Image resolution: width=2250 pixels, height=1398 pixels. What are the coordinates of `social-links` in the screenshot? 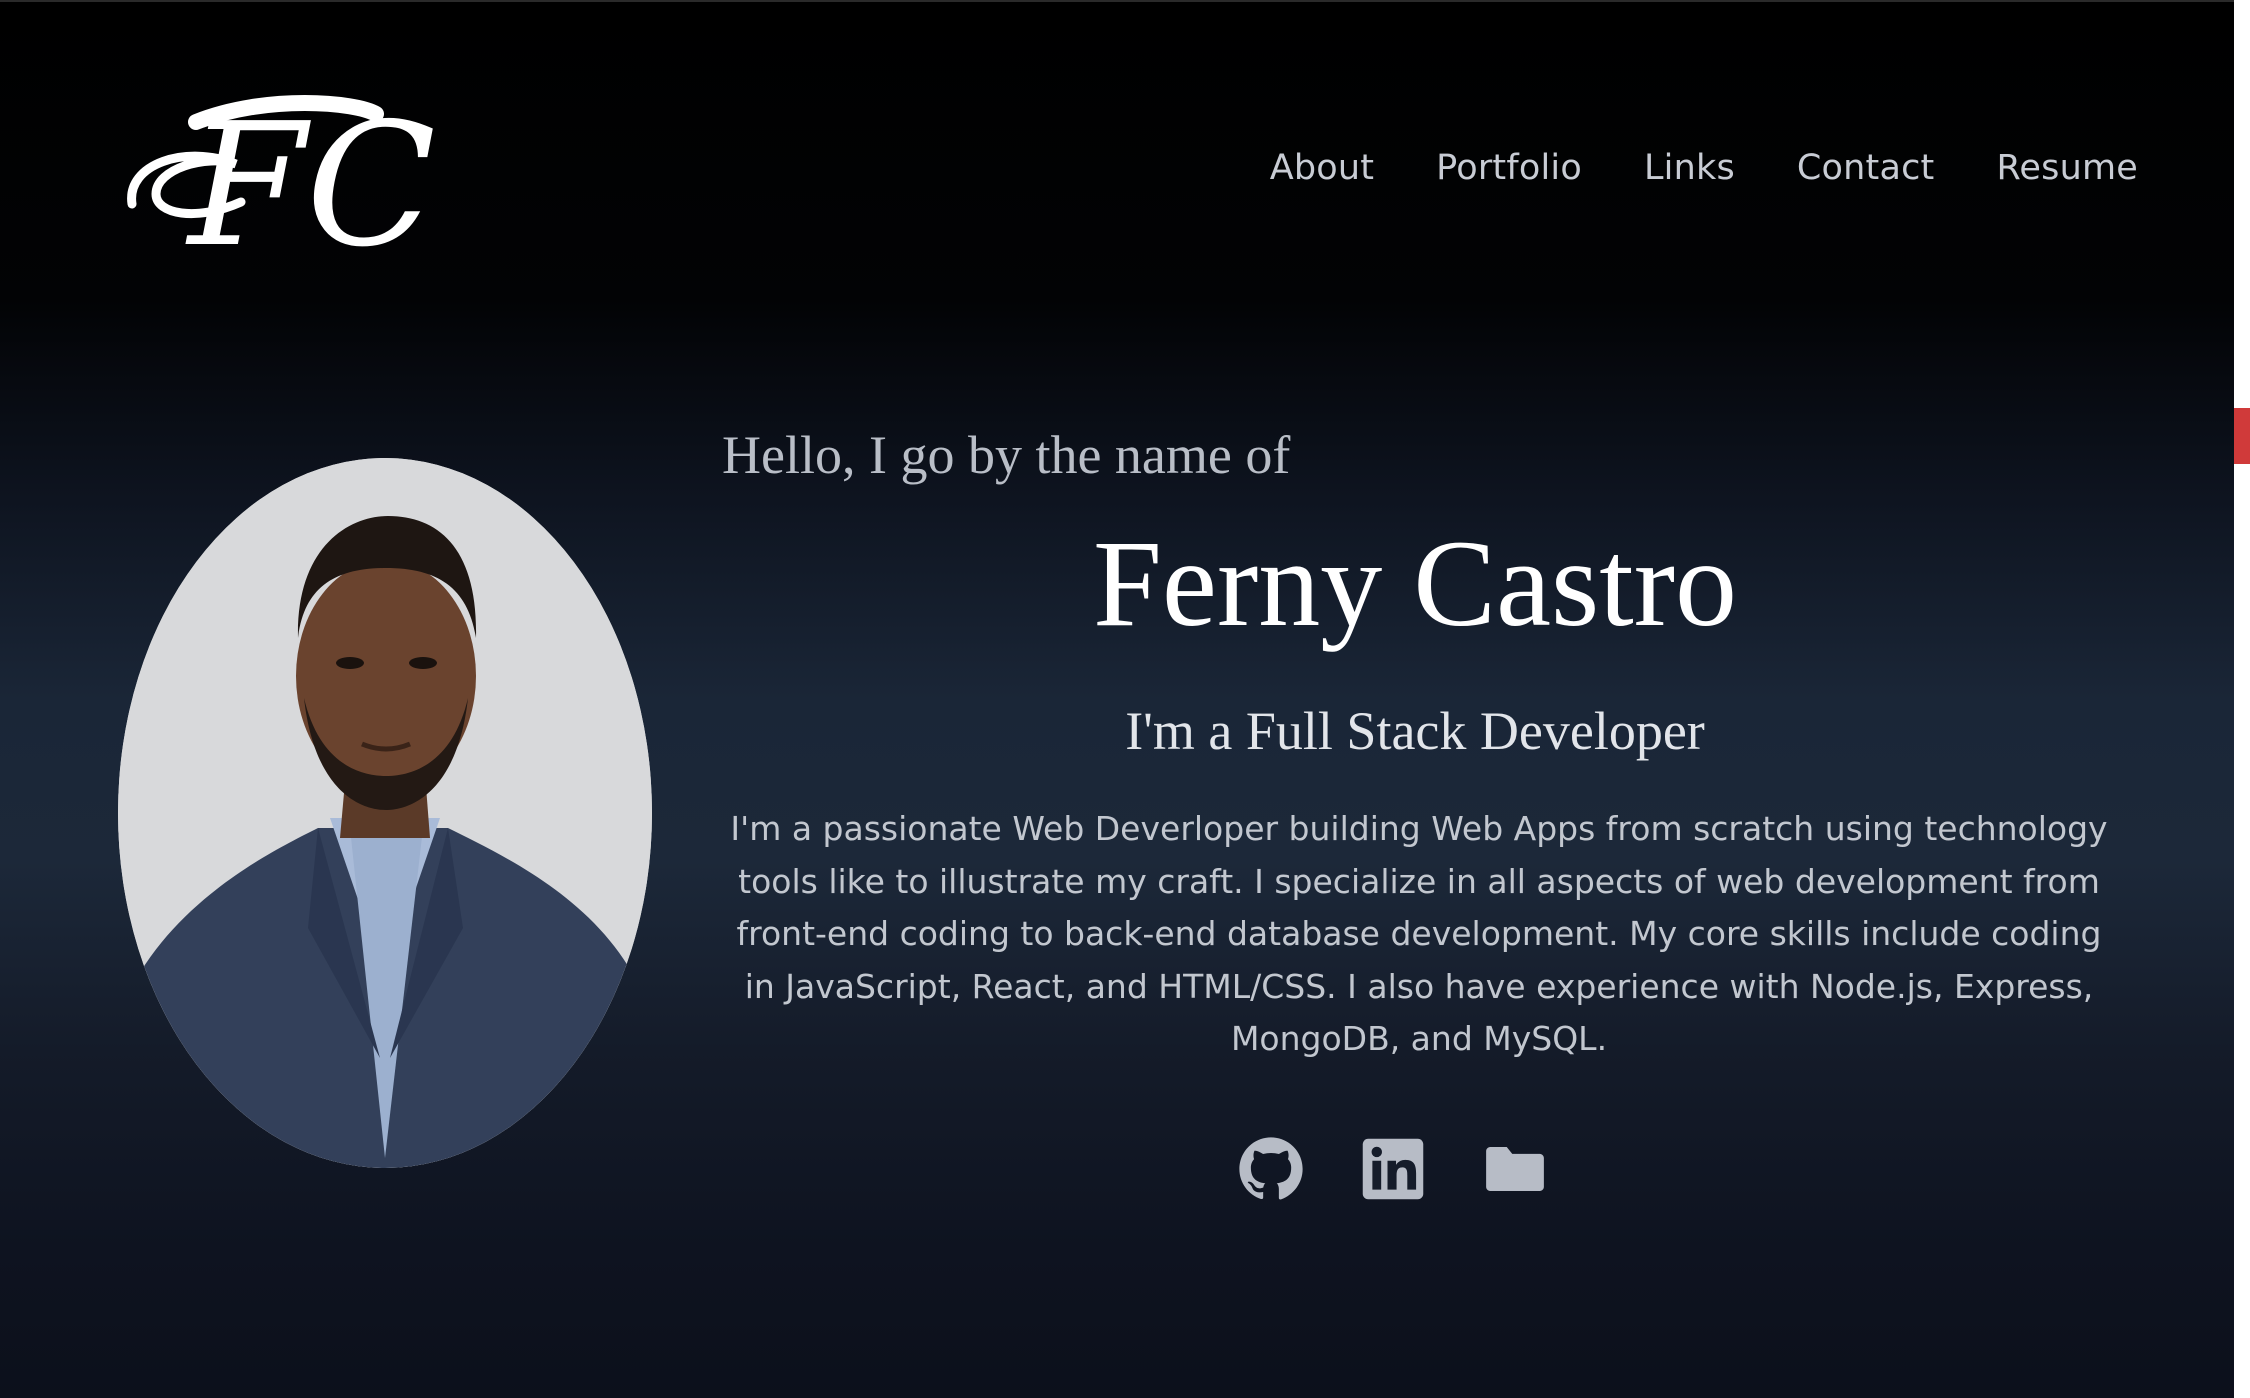 It's located at (1393, 1169).